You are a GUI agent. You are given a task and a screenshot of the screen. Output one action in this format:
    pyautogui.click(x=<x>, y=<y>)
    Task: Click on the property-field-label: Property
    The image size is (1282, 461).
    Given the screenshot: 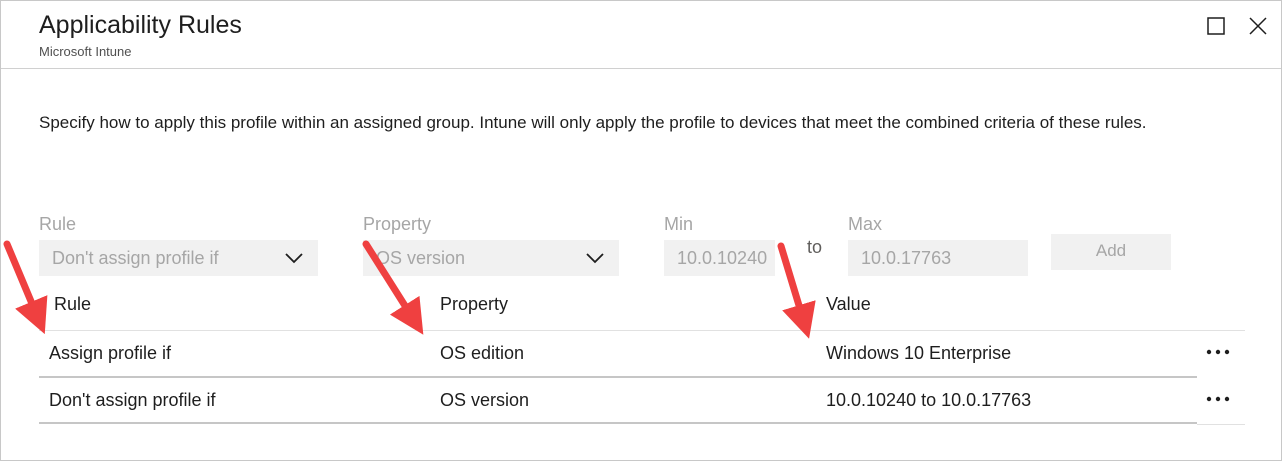 What is the action you would take?
    pyautogui.click(x=397, y=224)
    